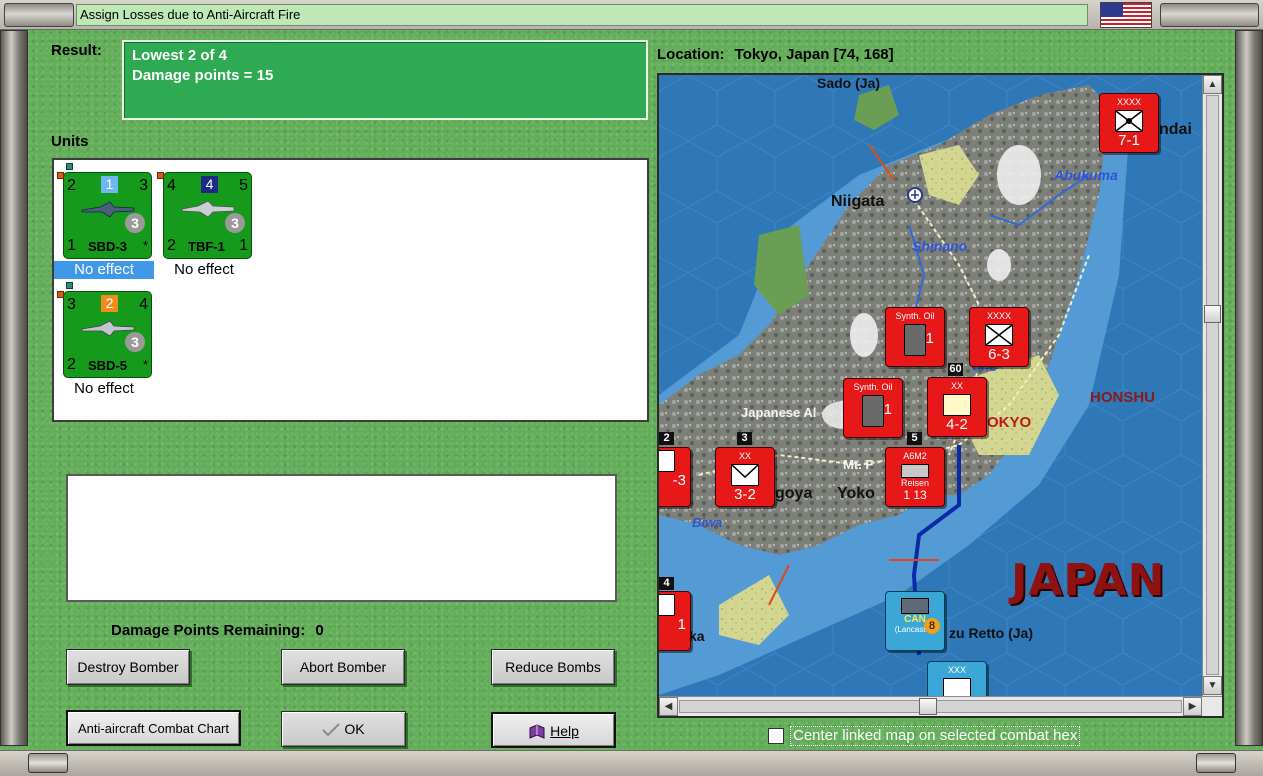 Image resolution: width=1263 pixels, height=776 pixels. I want to click on counter-strength: -3, so click(679, 480).